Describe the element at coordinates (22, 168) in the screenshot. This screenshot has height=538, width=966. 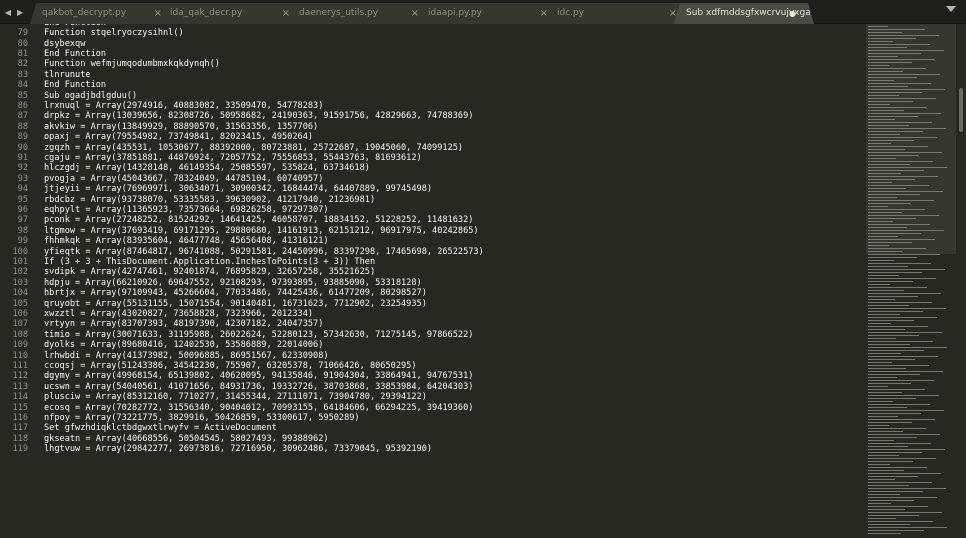
I see `line-number: 92` at that location.